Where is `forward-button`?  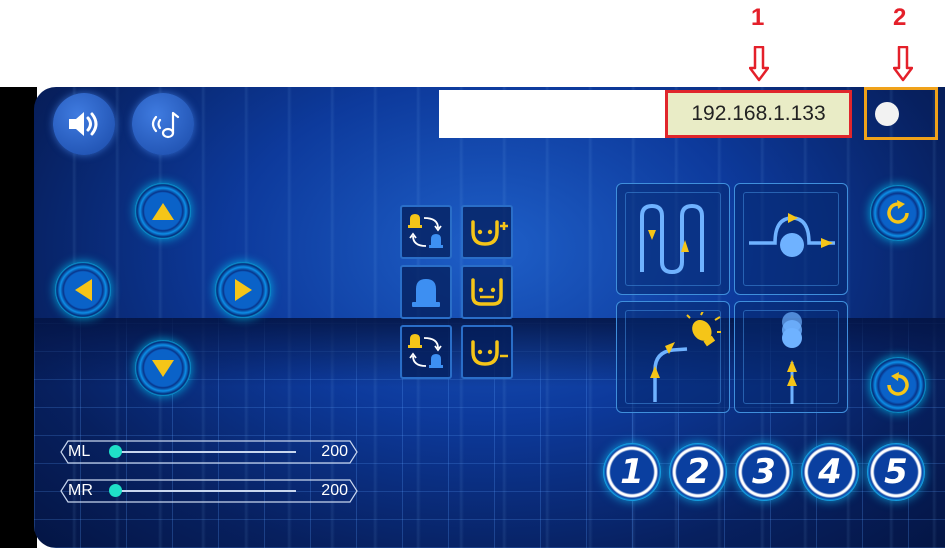 forward-button is located at coordinates (163, 211).